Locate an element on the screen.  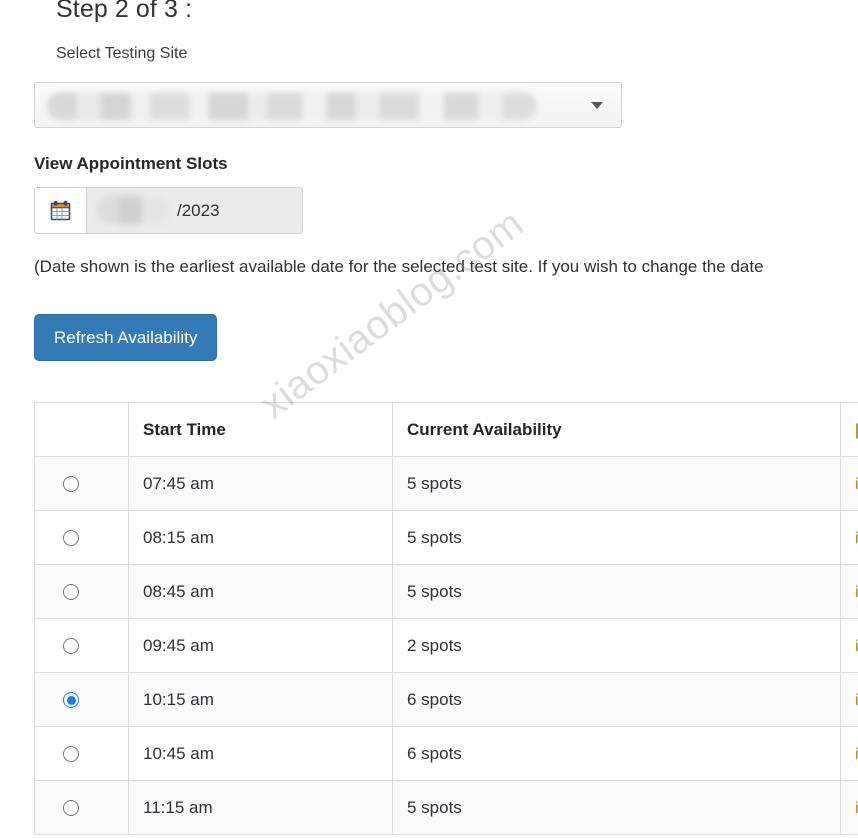
table-row: 09:45 am 2 spots i is located at coordinates (446, 645).